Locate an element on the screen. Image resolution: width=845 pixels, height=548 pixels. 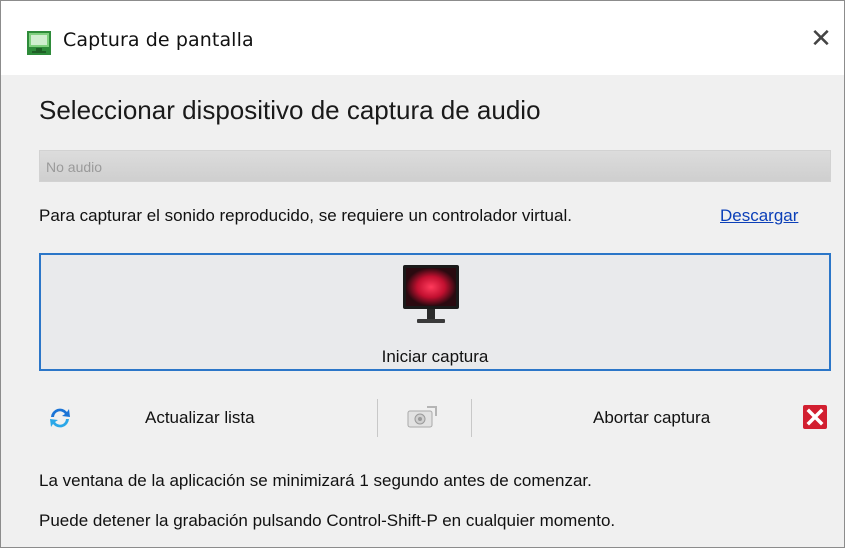
capture-settings-icon is located at coordinates (422, 418).